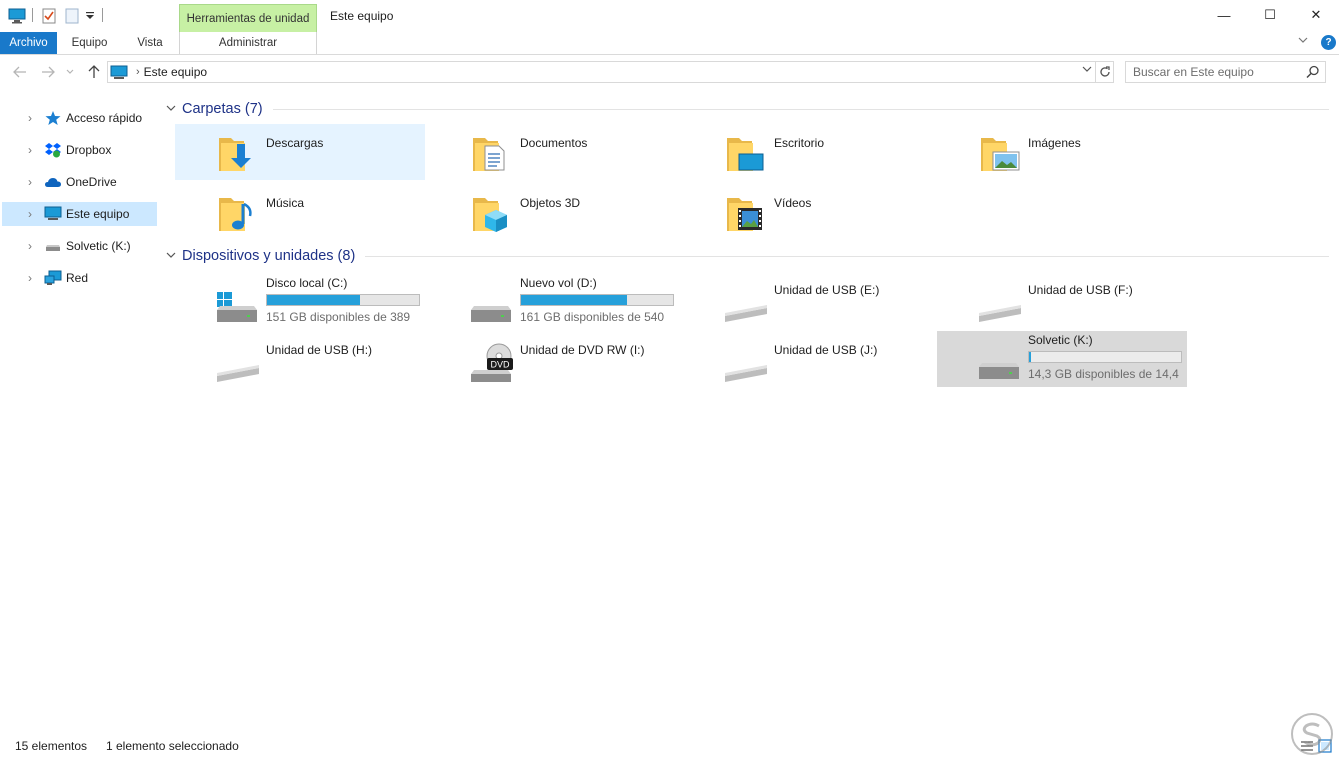 Image resolution: width=1339 pixels, height=758 pixels. Describe the element at coordinates (1316, 15) in the screenshot. I see `close-button: ✕` at that location.